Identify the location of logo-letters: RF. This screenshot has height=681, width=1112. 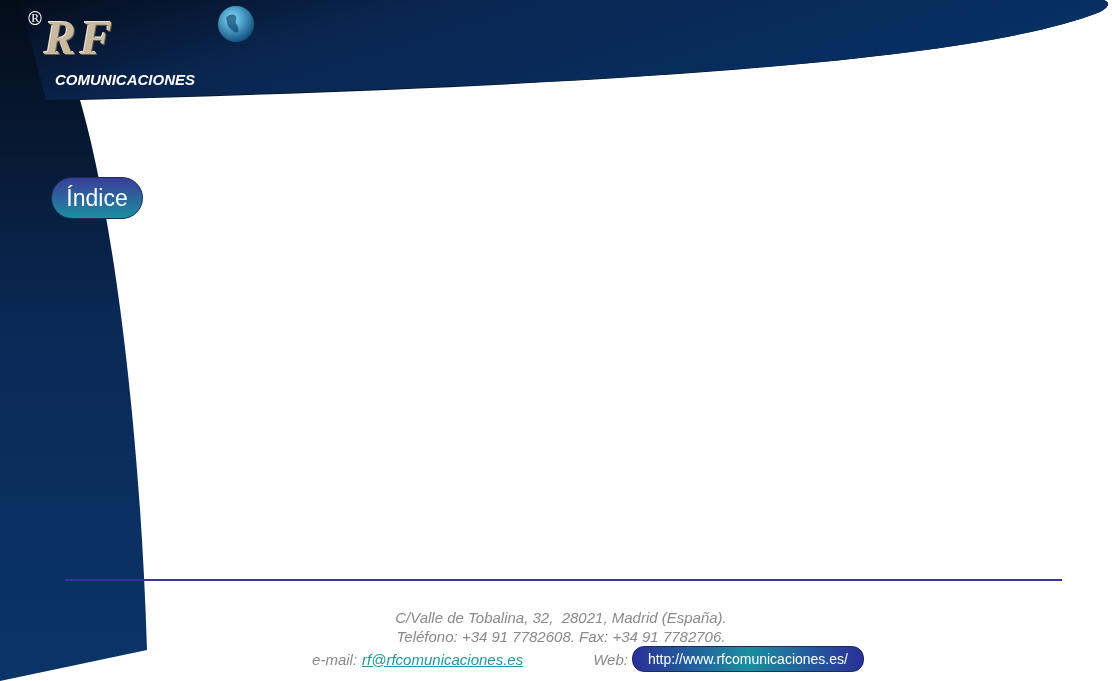
(80, 38).